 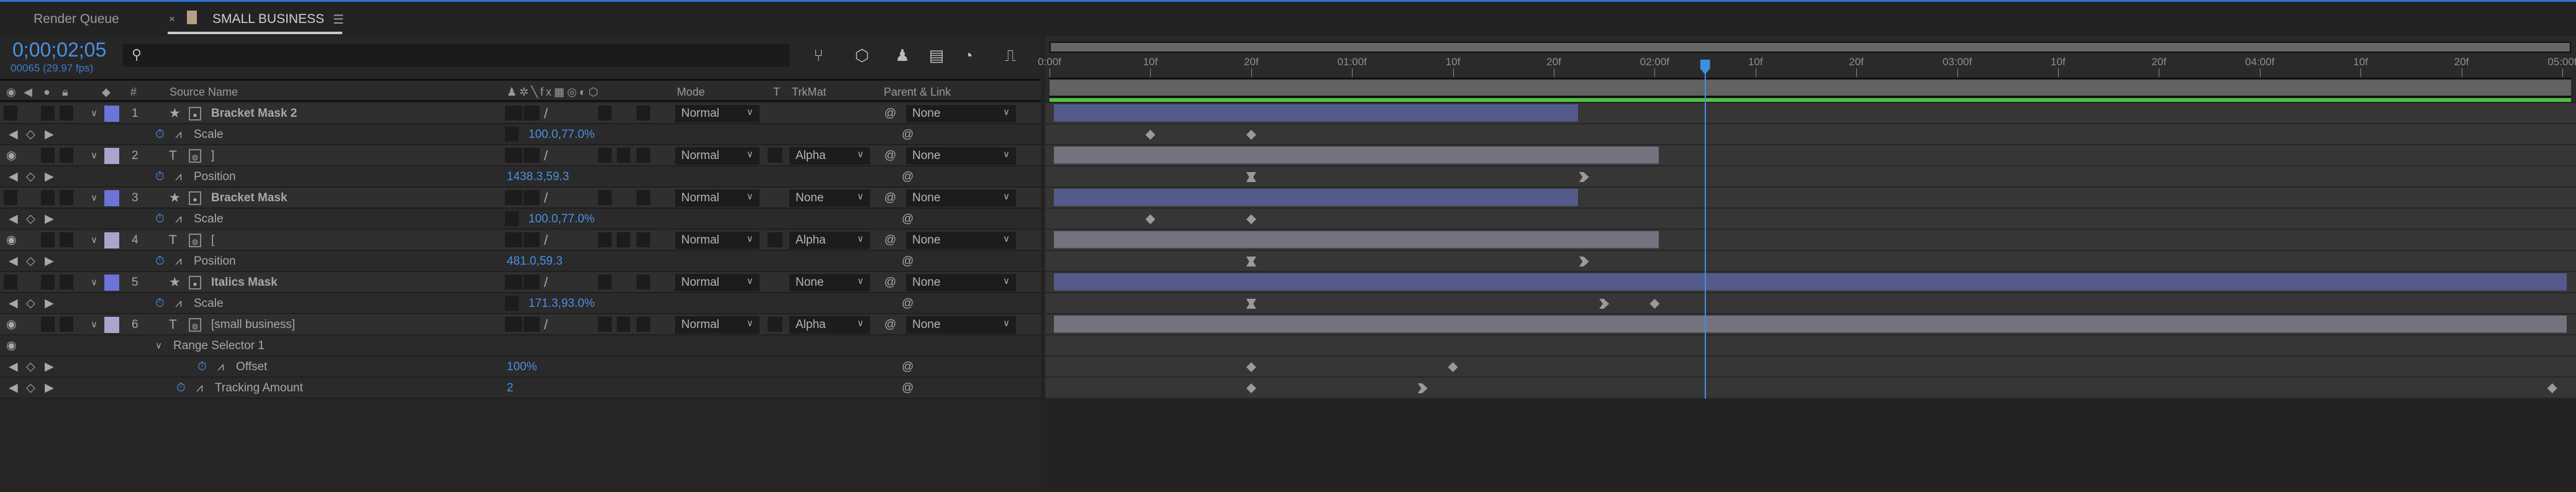 I want to click on lock-column-icon: 🔒︎, so click(x=65, y=92).